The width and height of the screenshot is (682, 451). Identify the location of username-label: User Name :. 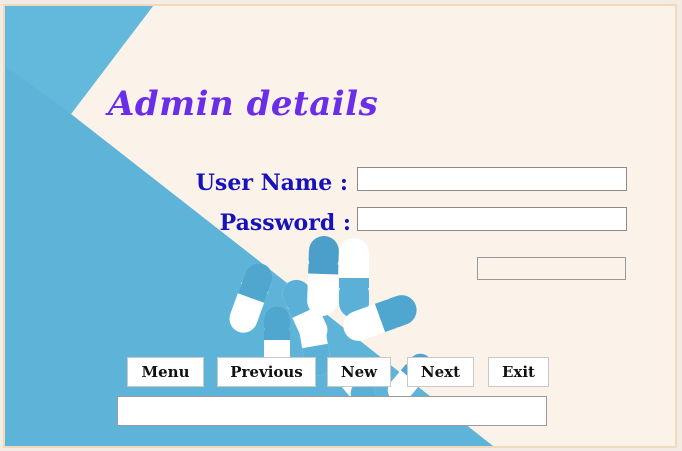
(271, 183).